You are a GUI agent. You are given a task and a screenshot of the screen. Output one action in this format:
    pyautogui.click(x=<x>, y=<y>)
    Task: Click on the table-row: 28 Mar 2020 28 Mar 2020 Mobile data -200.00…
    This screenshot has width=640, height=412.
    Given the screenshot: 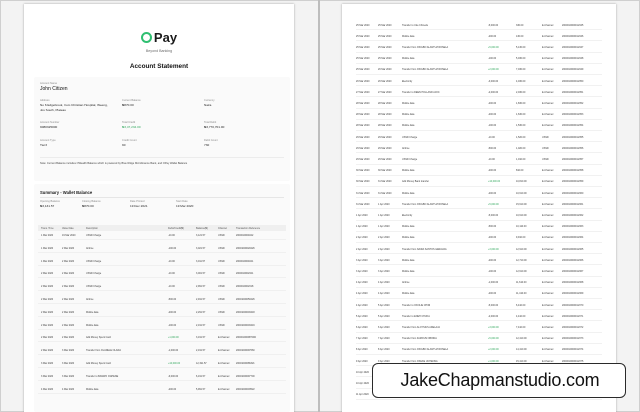 What is the action you would take?
    pyautogui.click(x=479, y=115)
    